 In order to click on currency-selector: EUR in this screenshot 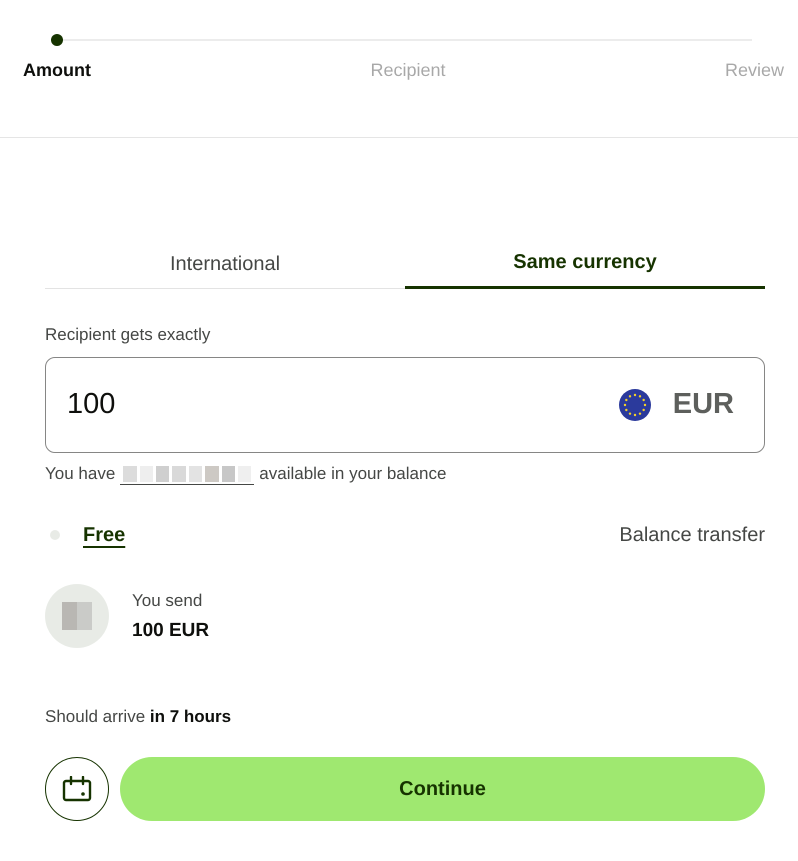, I will do `click(676, 405)`.